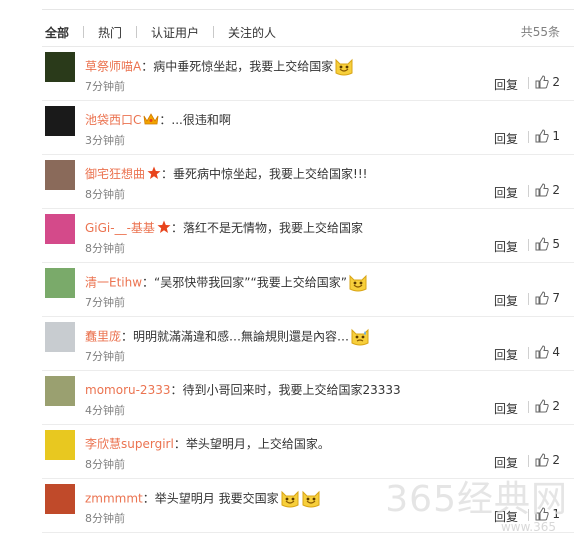 The width and height of the screenshot is (574, 536). I want to click on top-divider, so click(308, 9).